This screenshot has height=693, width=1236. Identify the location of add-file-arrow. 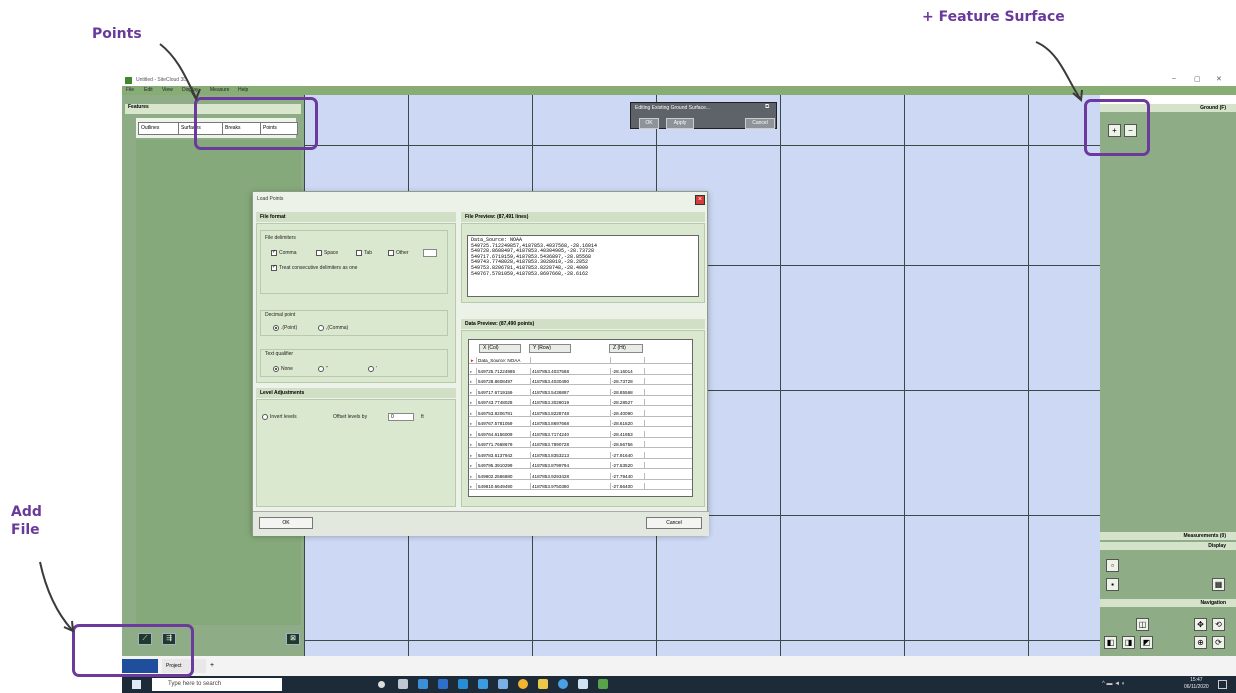
(56, 596).